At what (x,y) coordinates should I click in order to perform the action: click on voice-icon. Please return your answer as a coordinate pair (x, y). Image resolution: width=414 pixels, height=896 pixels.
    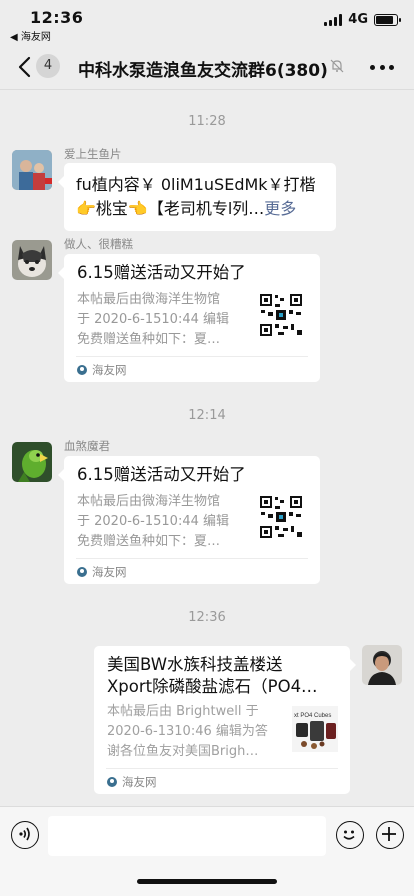
    Looking at the image, I should click on (25, 835).